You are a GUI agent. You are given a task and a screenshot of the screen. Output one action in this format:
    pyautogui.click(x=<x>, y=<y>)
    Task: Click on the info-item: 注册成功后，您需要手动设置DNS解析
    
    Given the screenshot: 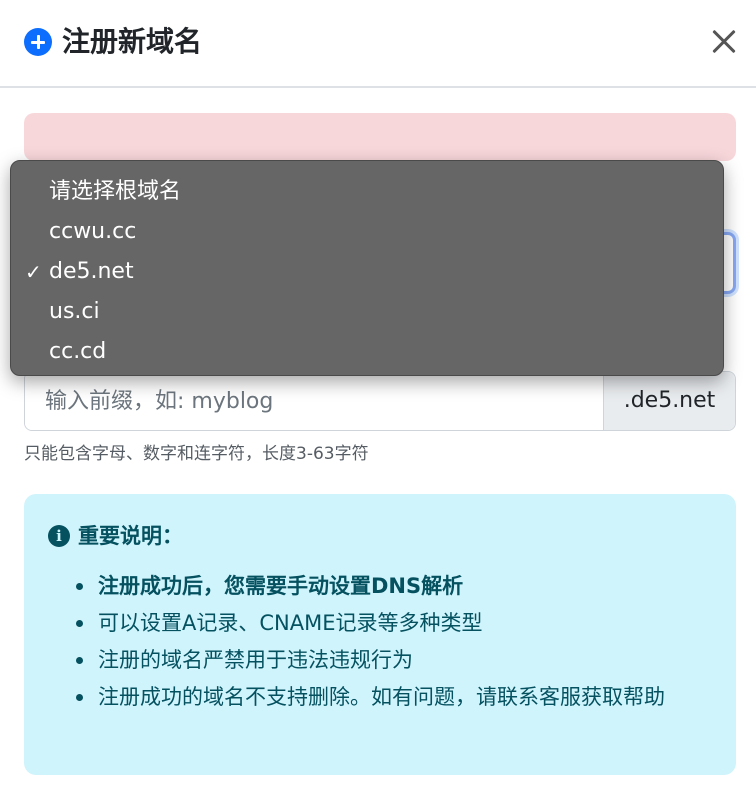 What is the action you would take?
    pyautogui.click(x=394, y=586)
    